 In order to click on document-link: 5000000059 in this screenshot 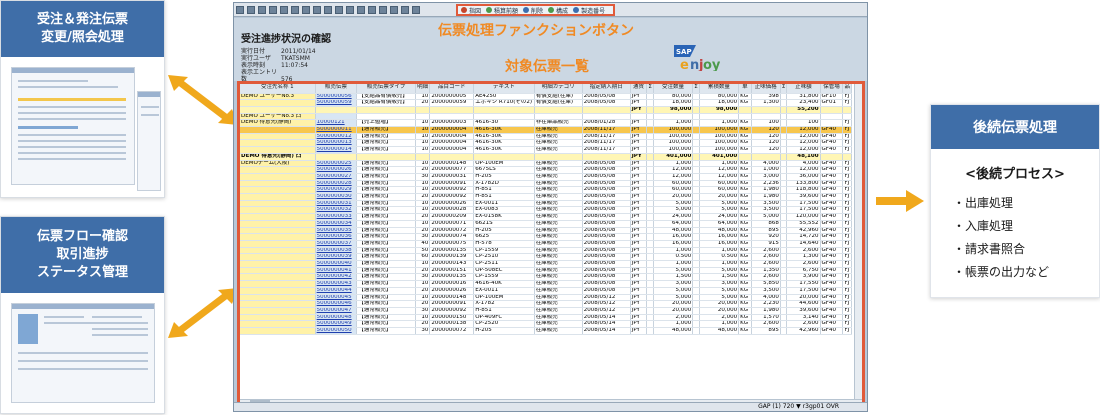, I will do `click(336, 103)`.